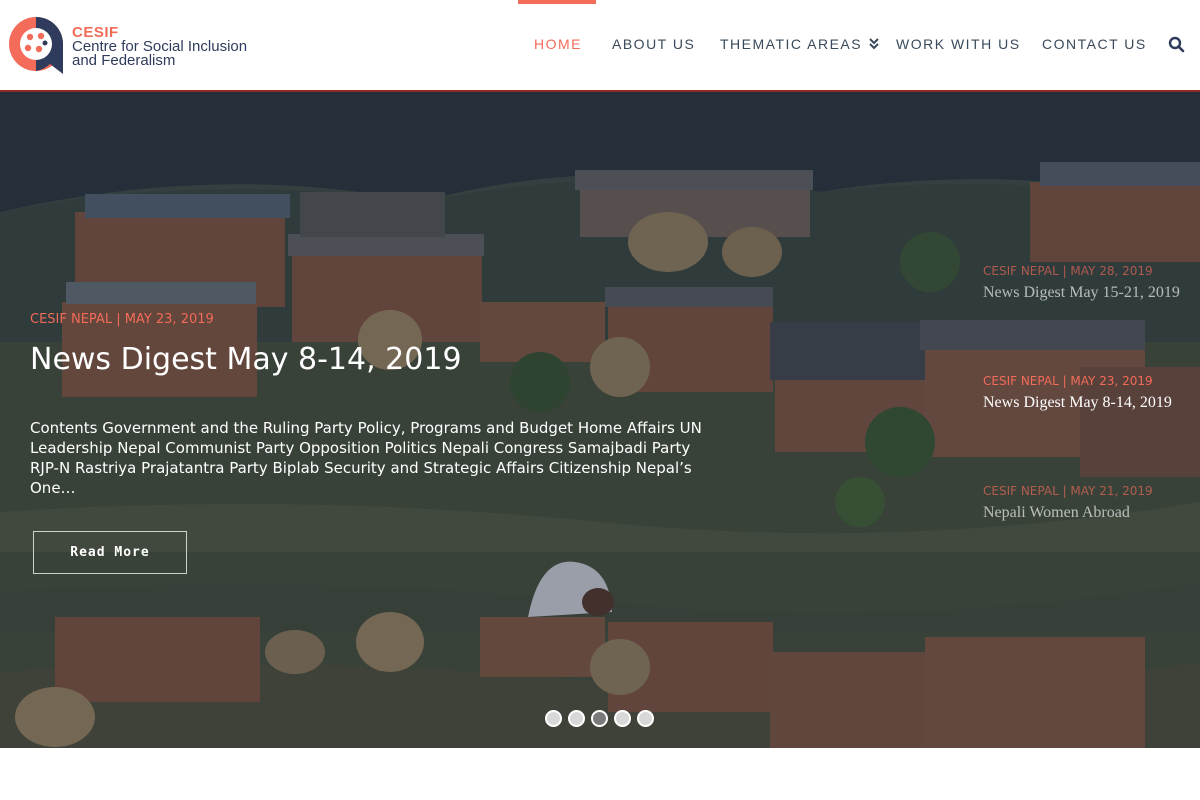  Describe the element at coordinates (110, 552) in the screenshot. I see `read-more-button: Read More` at that location.